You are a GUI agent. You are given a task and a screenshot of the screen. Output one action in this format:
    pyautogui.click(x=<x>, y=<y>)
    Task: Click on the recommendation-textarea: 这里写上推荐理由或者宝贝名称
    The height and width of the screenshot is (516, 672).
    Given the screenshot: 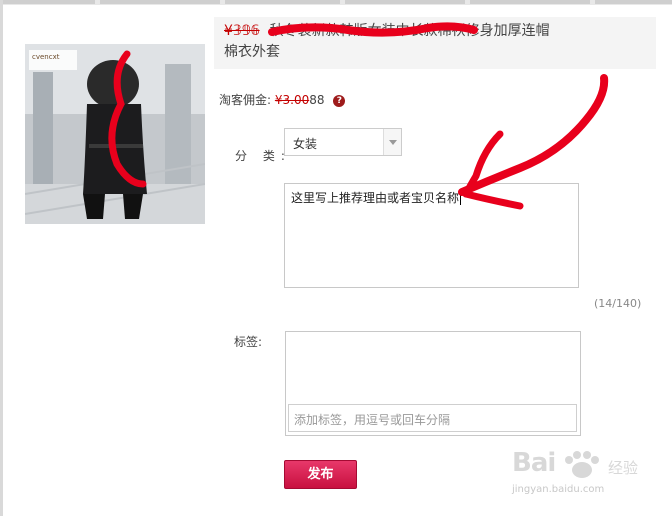 What is the action you would take?
    pyautogui.click(x=431, y=235)
    